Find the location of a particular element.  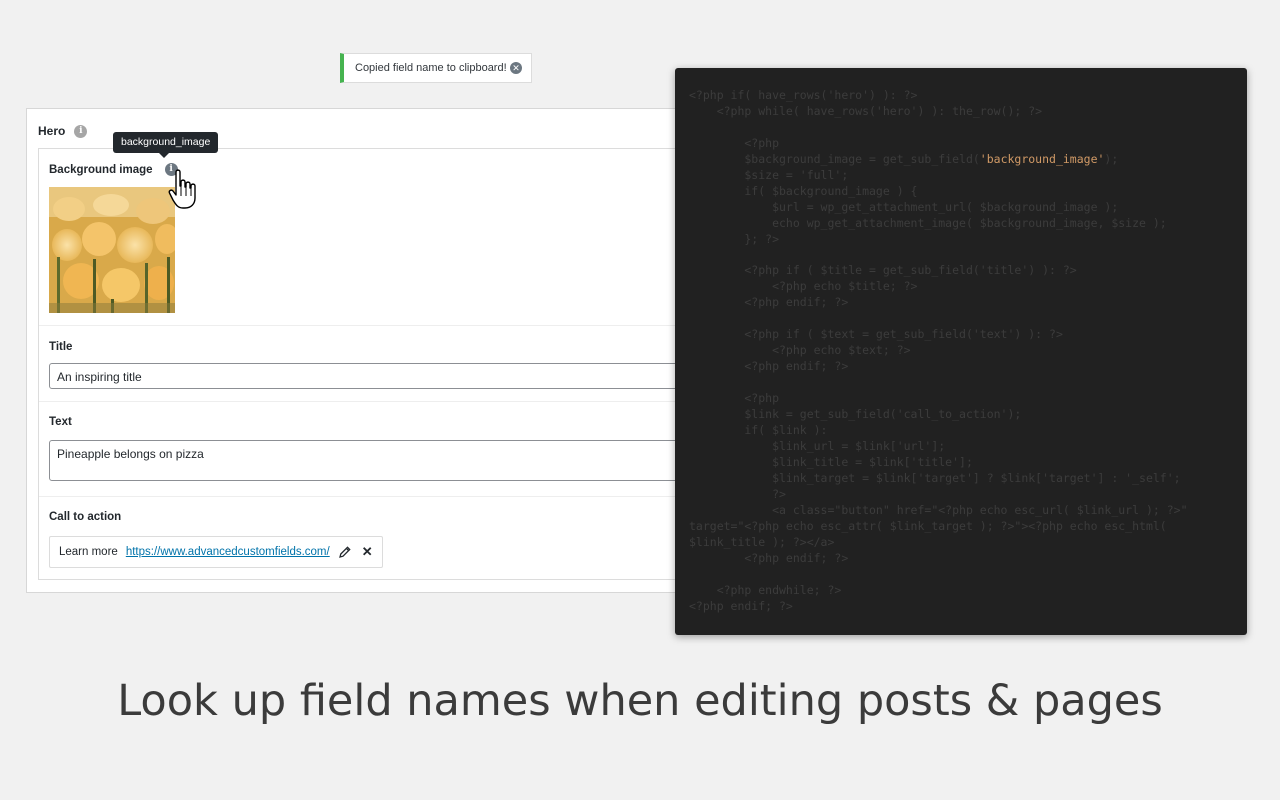

title-input: An inspiring title is located at coordinates (379, 376).